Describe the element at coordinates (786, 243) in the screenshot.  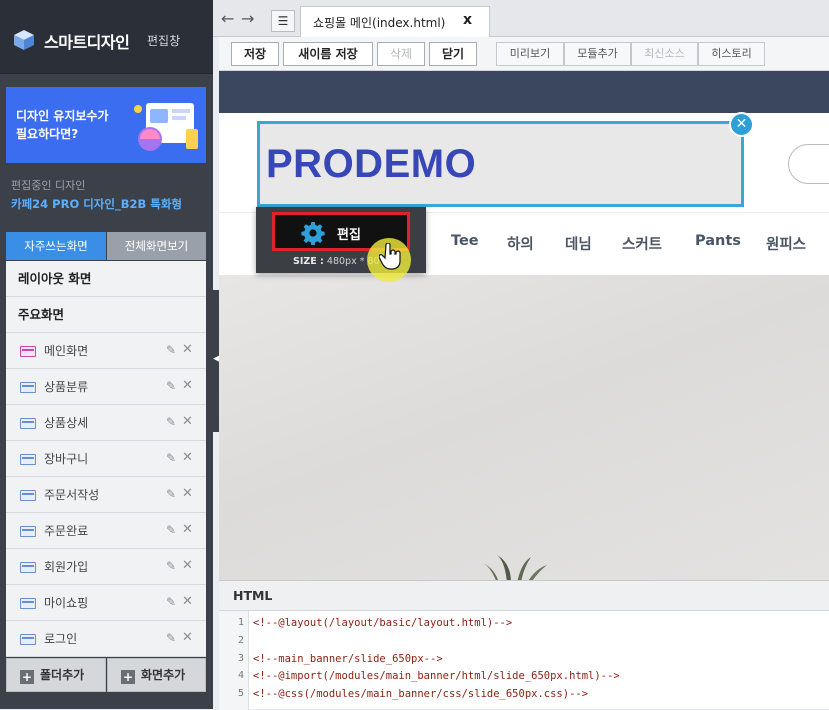
I see `menu-item-onepiece: 원피스` at that location.